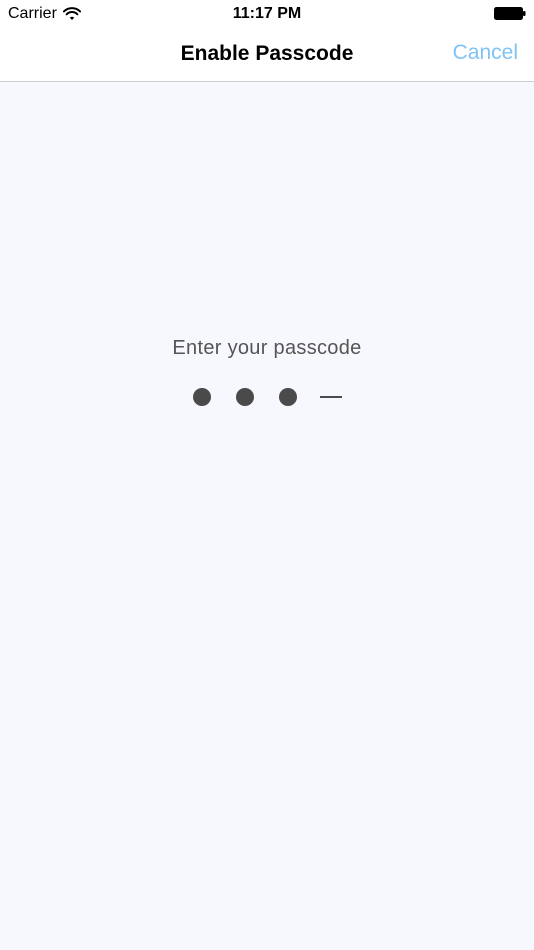 This screenshot has height=950, width=534. Describe the element at coordinates (510, 13) in the screenshot. I see `battery-icon` at that location.